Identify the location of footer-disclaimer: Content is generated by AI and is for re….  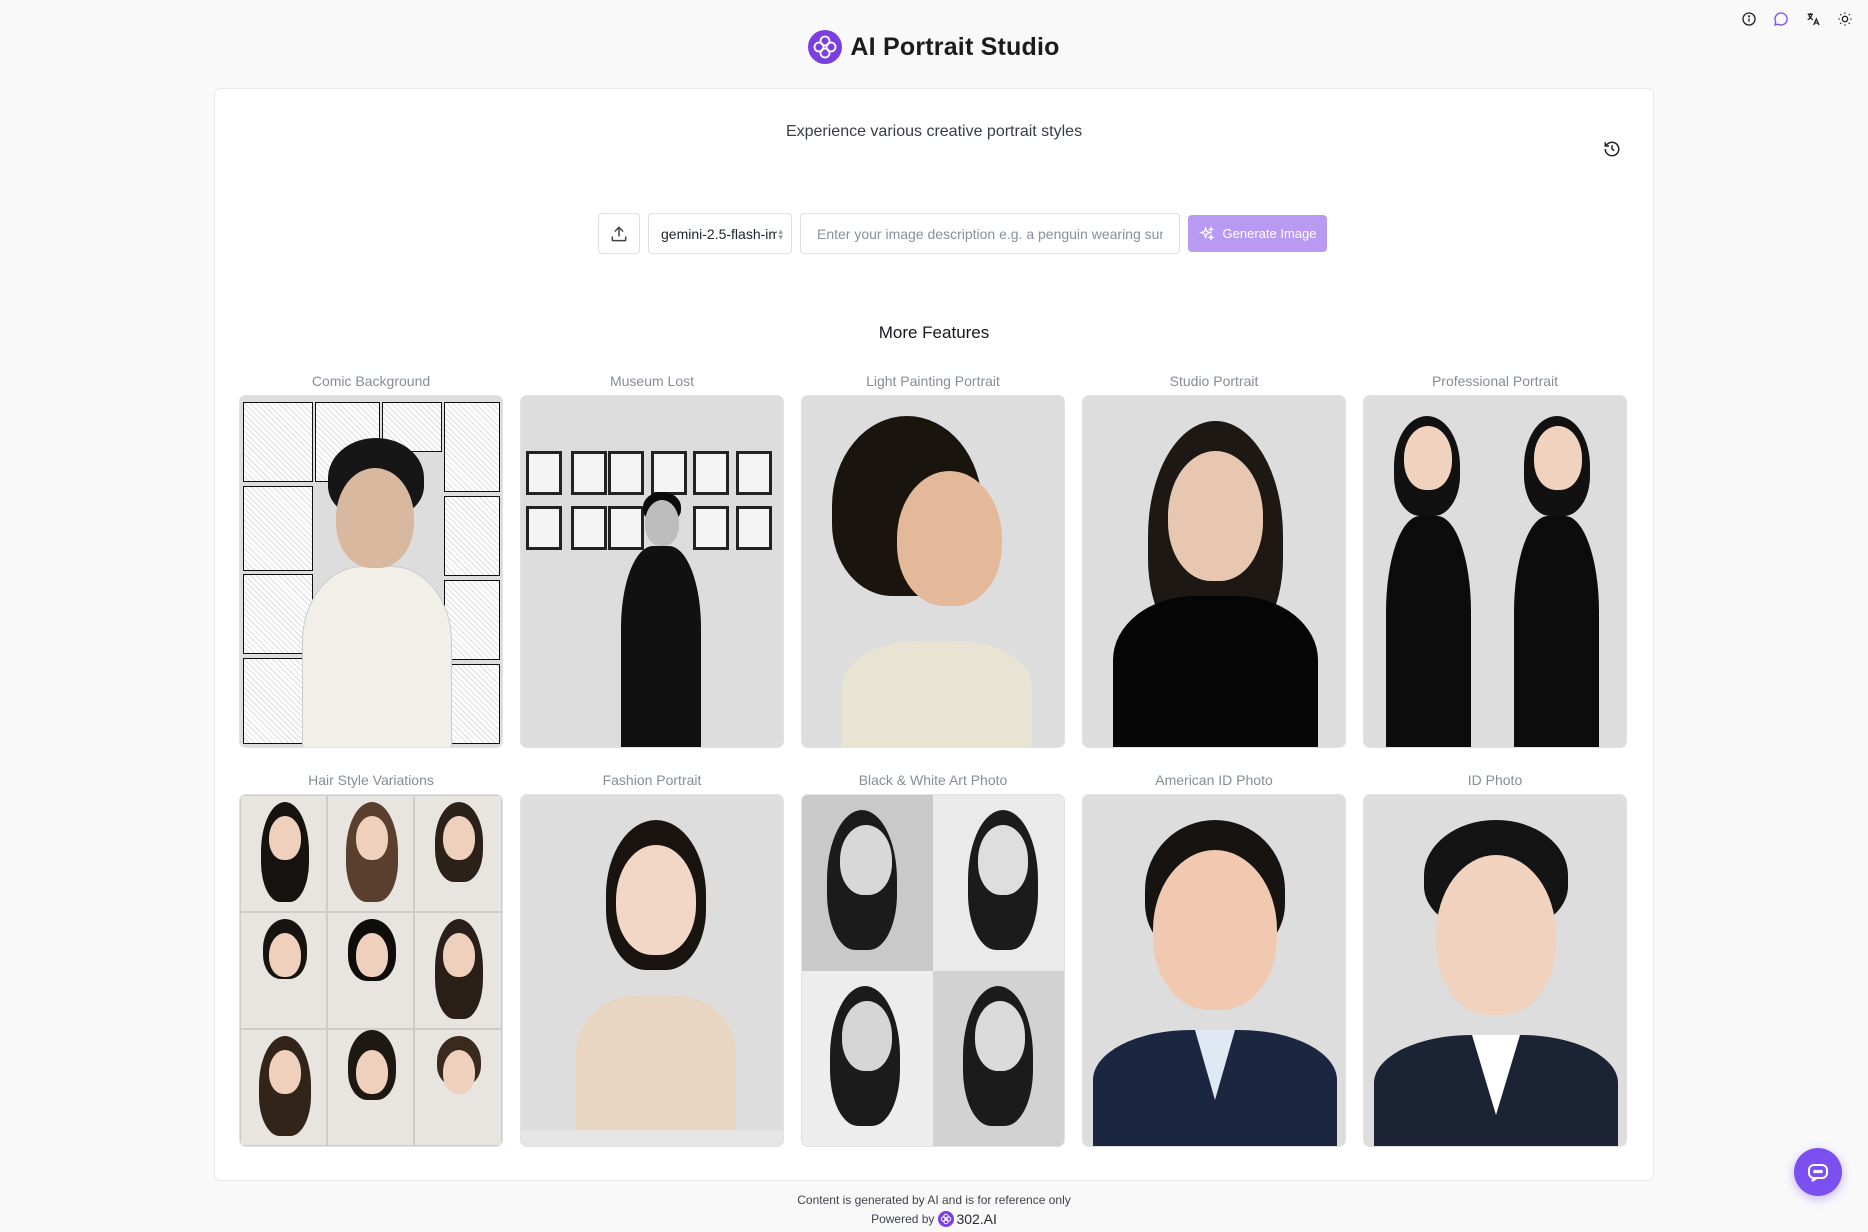
(934, 1200).